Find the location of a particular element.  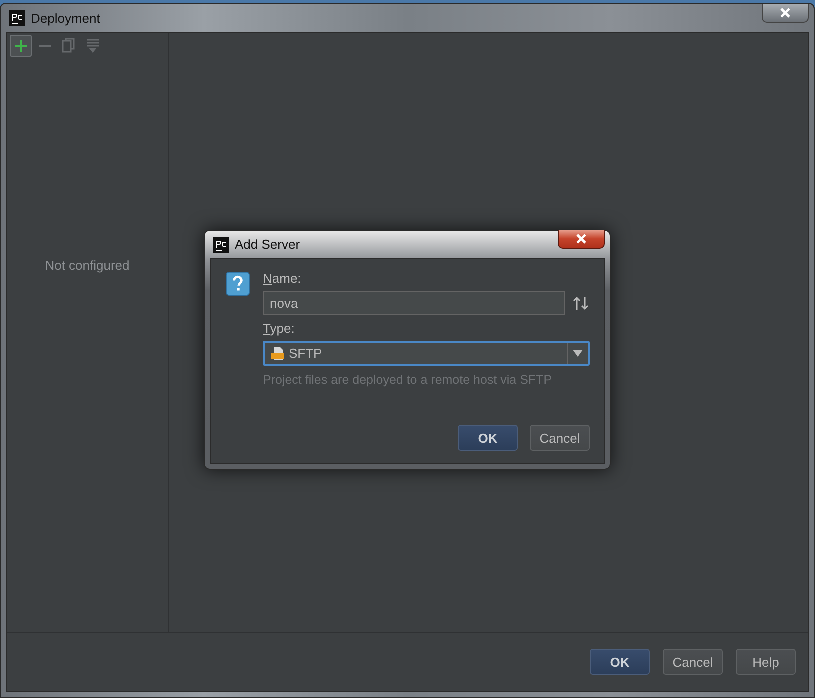

stack-icon is located at coordinates (93, 46).